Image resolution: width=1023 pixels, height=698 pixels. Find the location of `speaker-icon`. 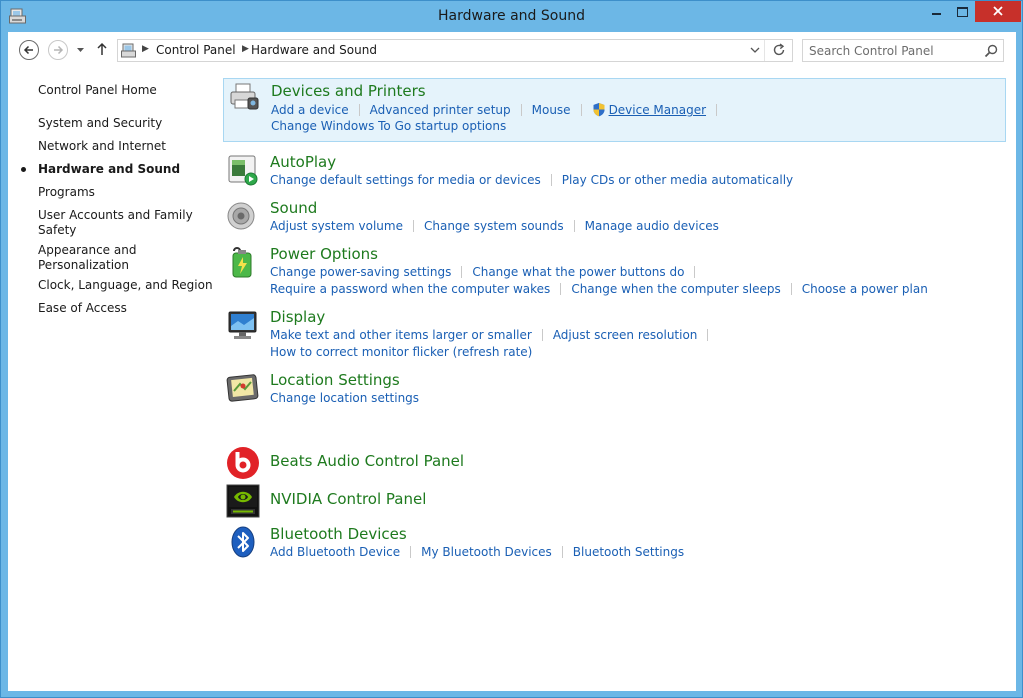

speaker-icon is located at coordinates (241, 216).